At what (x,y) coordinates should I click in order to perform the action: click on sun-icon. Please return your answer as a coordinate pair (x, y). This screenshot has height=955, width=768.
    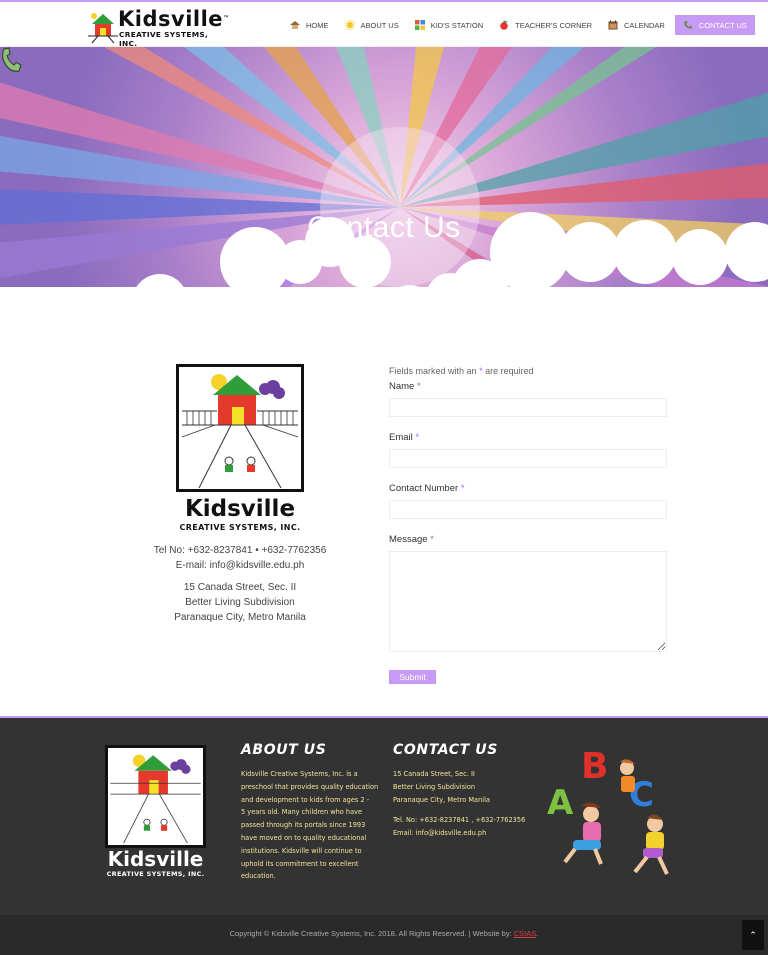
    Looking at the image, I should click on (349, 25).